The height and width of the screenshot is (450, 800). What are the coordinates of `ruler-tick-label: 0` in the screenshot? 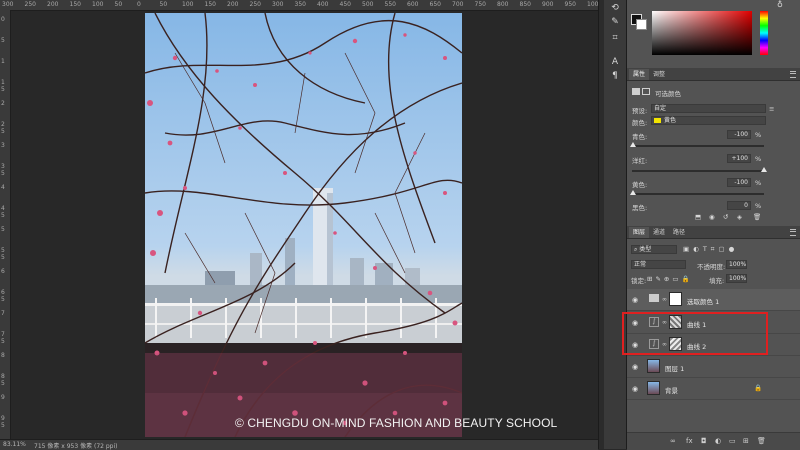 It's located at (139, 4).